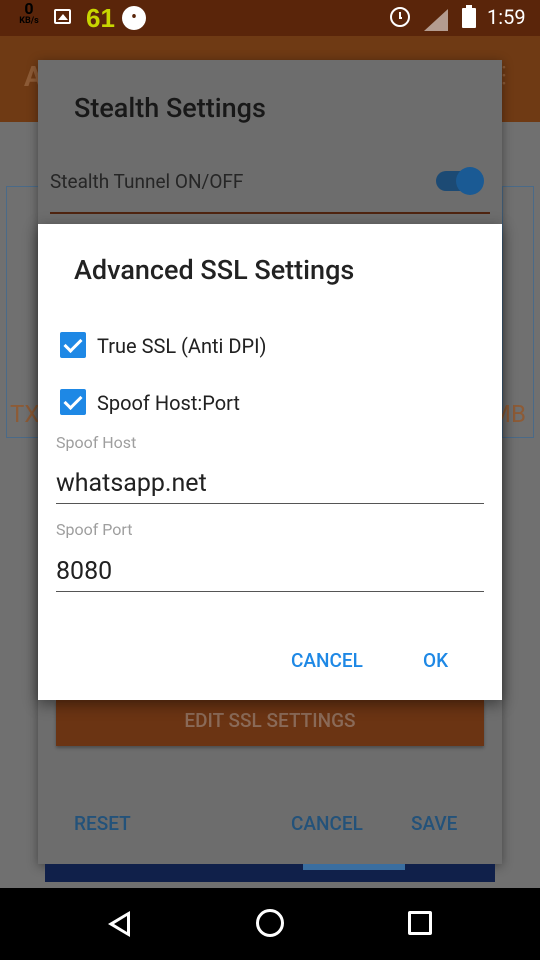  Describe the element at coordinates (506, 17) in the screenshot. I see `status-time: 1:59` at that location.